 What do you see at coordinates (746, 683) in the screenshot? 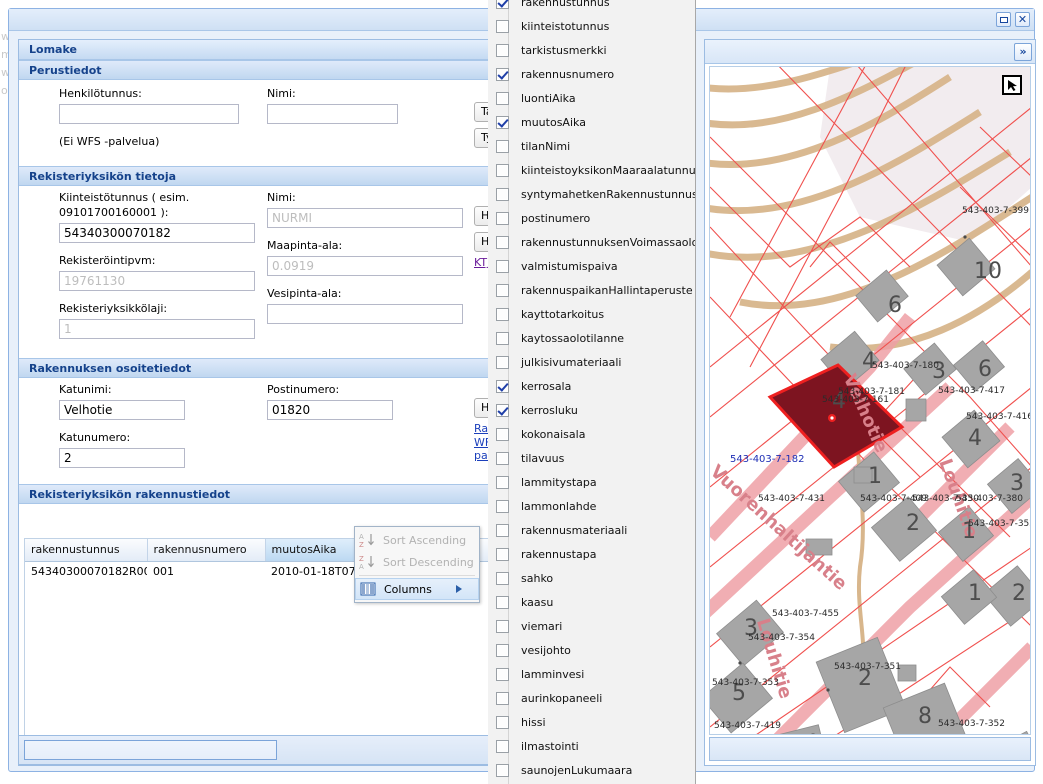
I see `map-parcel-label: 543-403-7-353` at bounding box center [746, 683].